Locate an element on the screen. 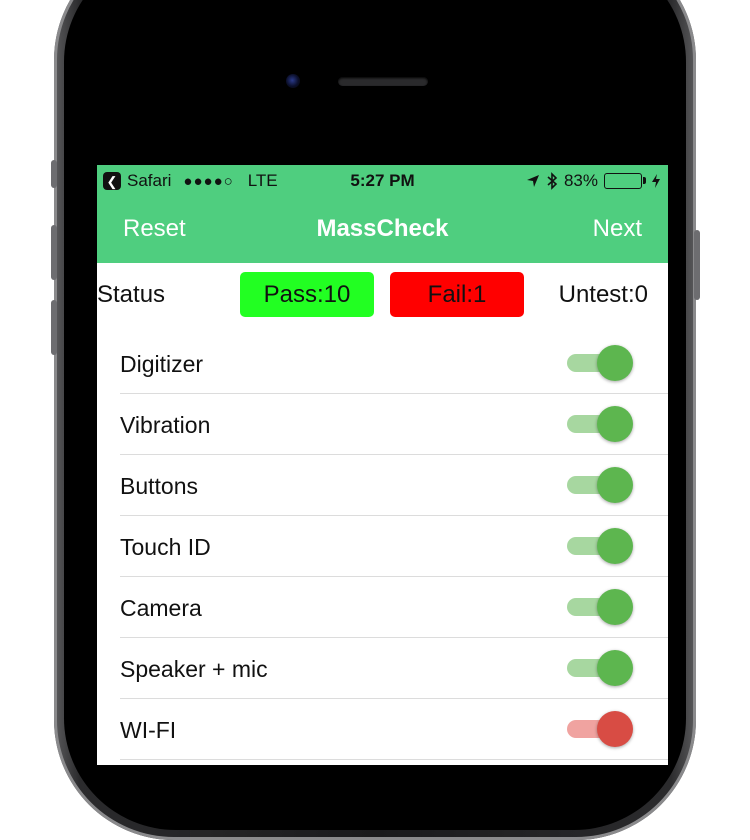  volume-down-button is located at coordinates (54, 327).